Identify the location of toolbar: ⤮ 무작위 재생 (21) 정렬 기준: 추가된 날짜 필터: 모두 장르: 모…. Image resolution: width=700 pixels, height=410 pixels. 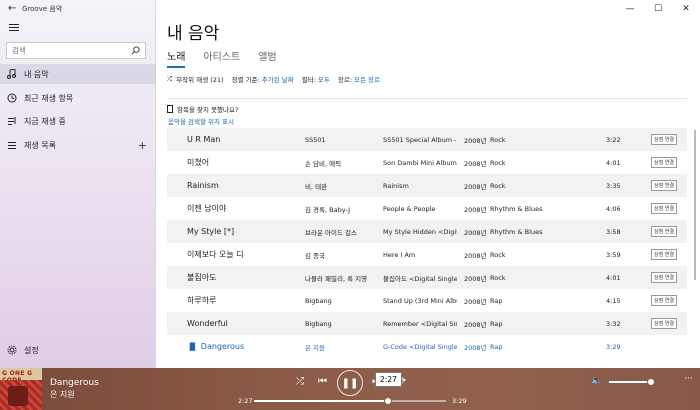
(277, 79).